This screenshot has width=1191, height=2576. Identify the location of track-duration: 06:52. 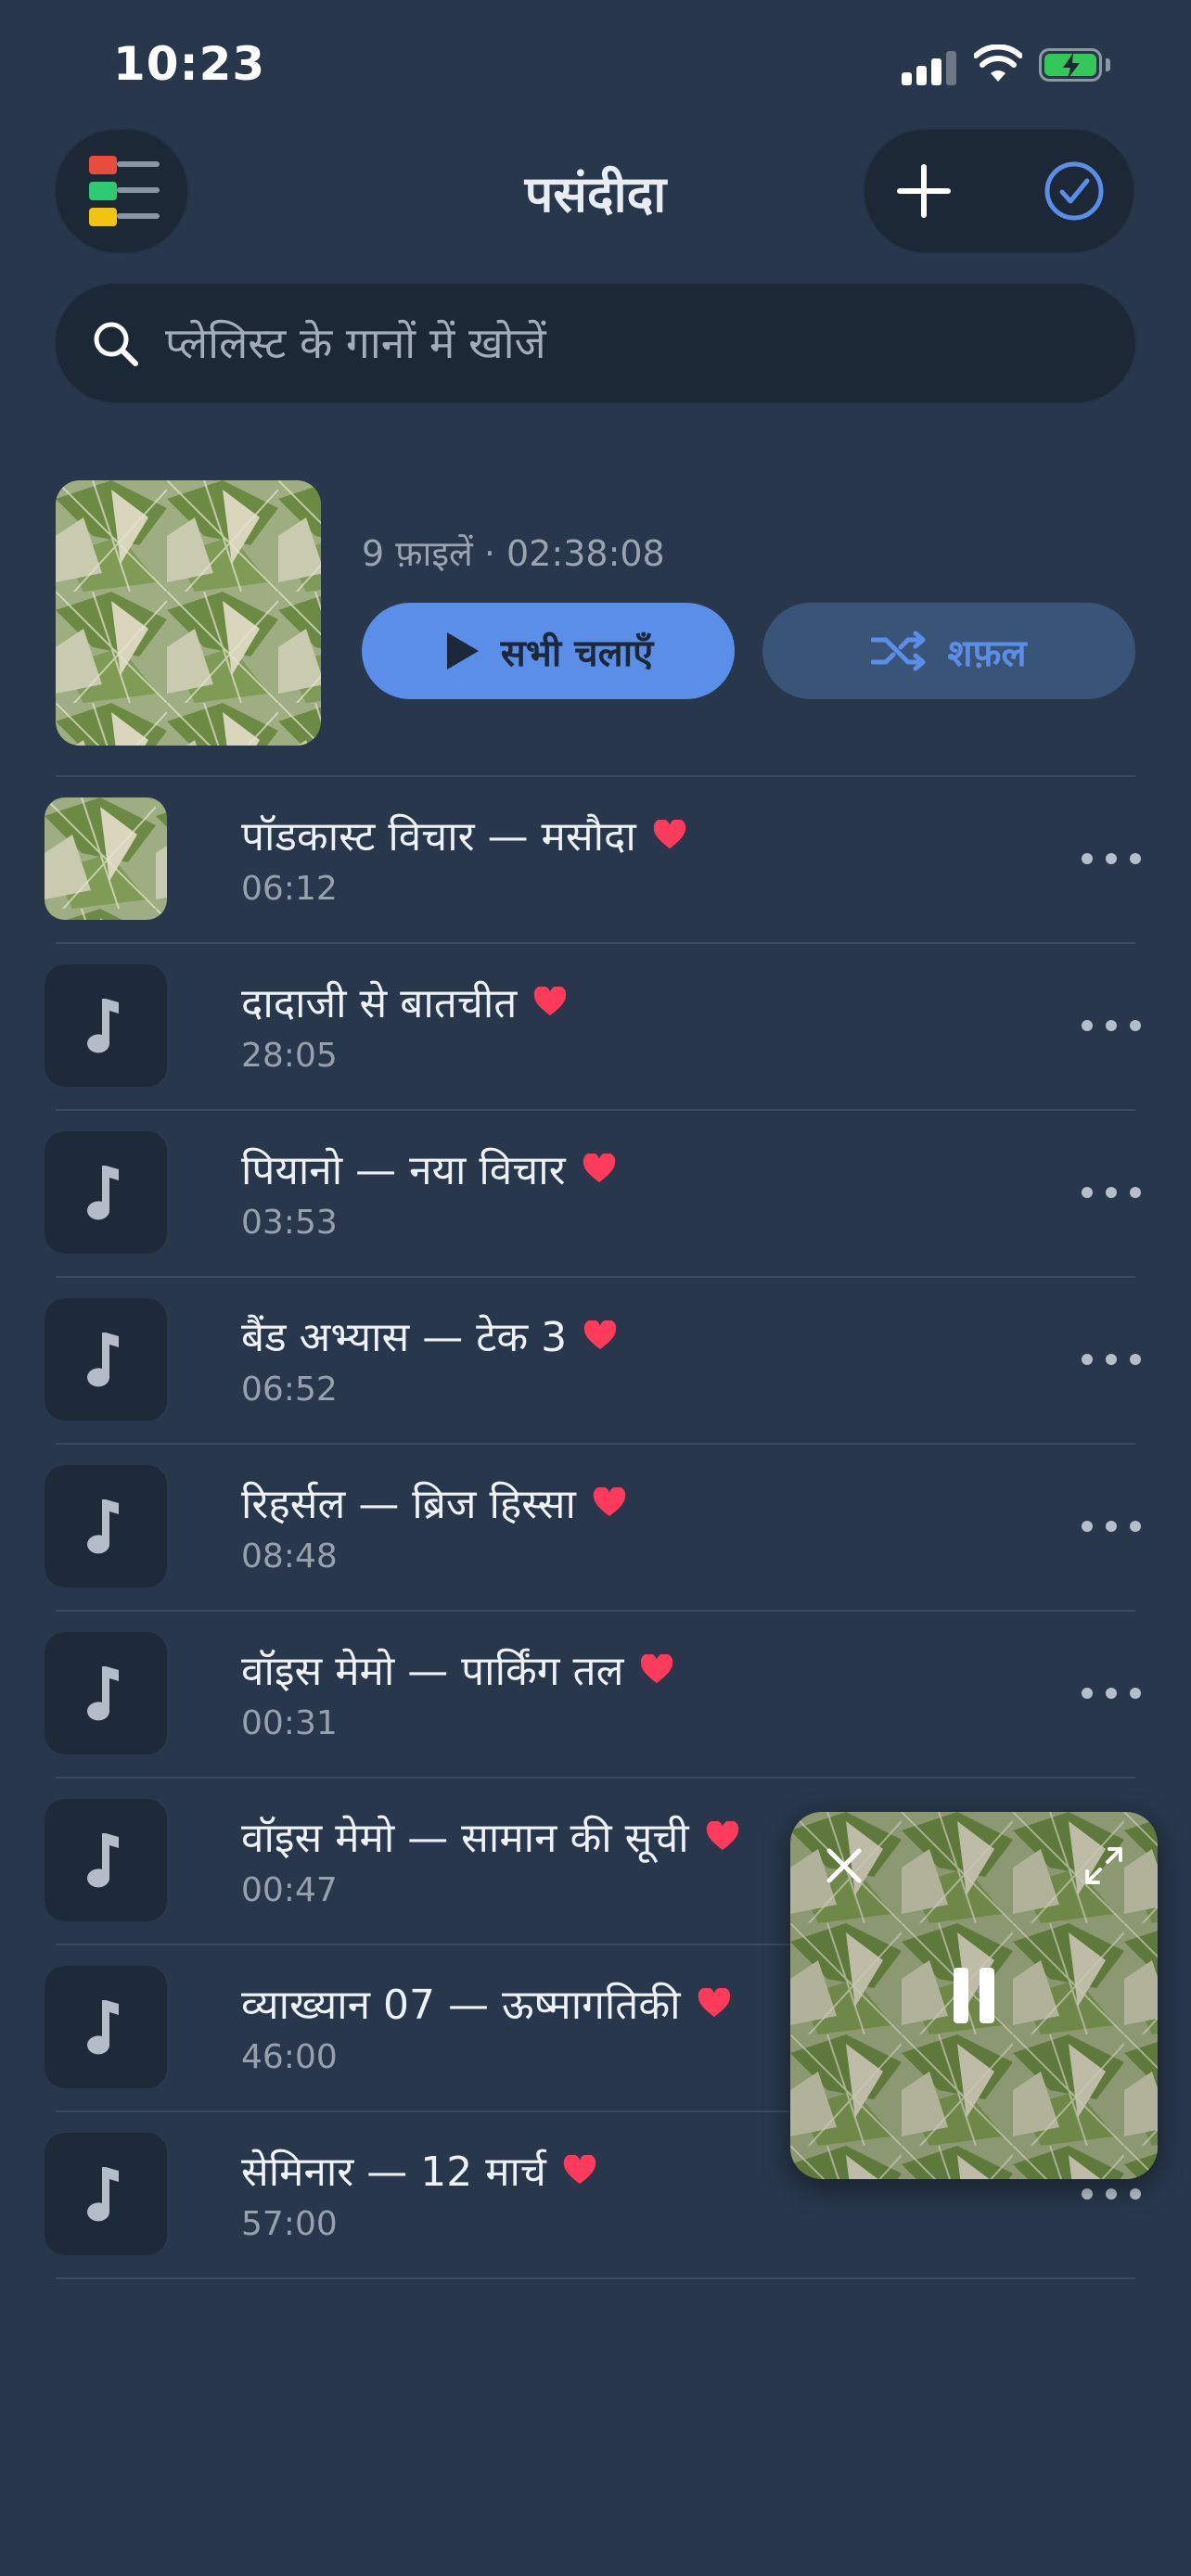
(289, 1390).